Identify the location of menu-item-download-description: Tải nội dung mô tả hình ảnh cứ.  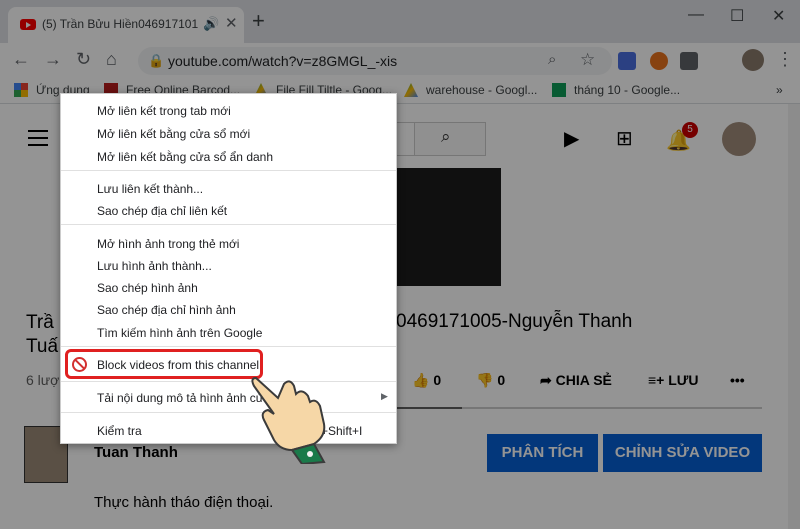
(180, 398).